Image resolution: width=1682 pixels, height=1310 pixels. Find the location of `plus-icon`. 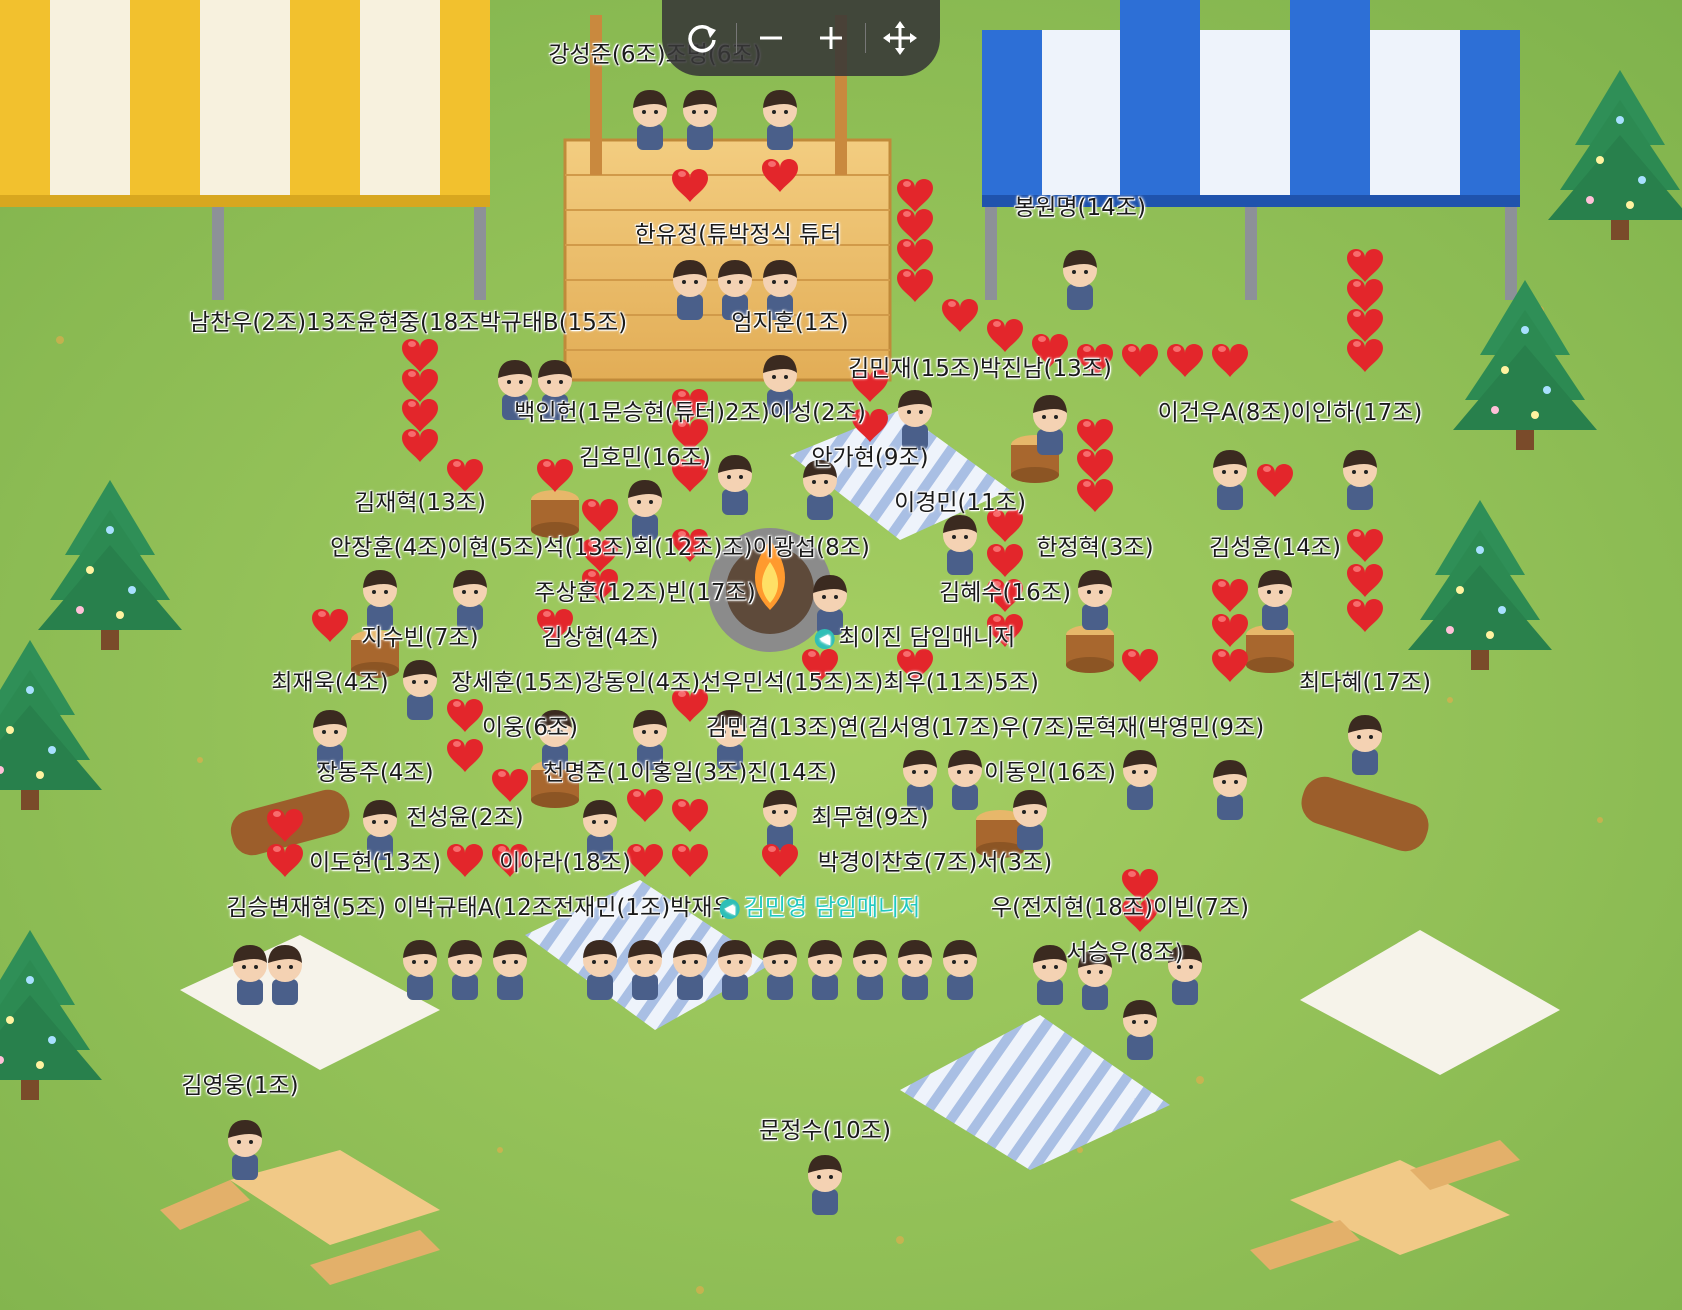

plus-icon is located at coordinates (831, 38).